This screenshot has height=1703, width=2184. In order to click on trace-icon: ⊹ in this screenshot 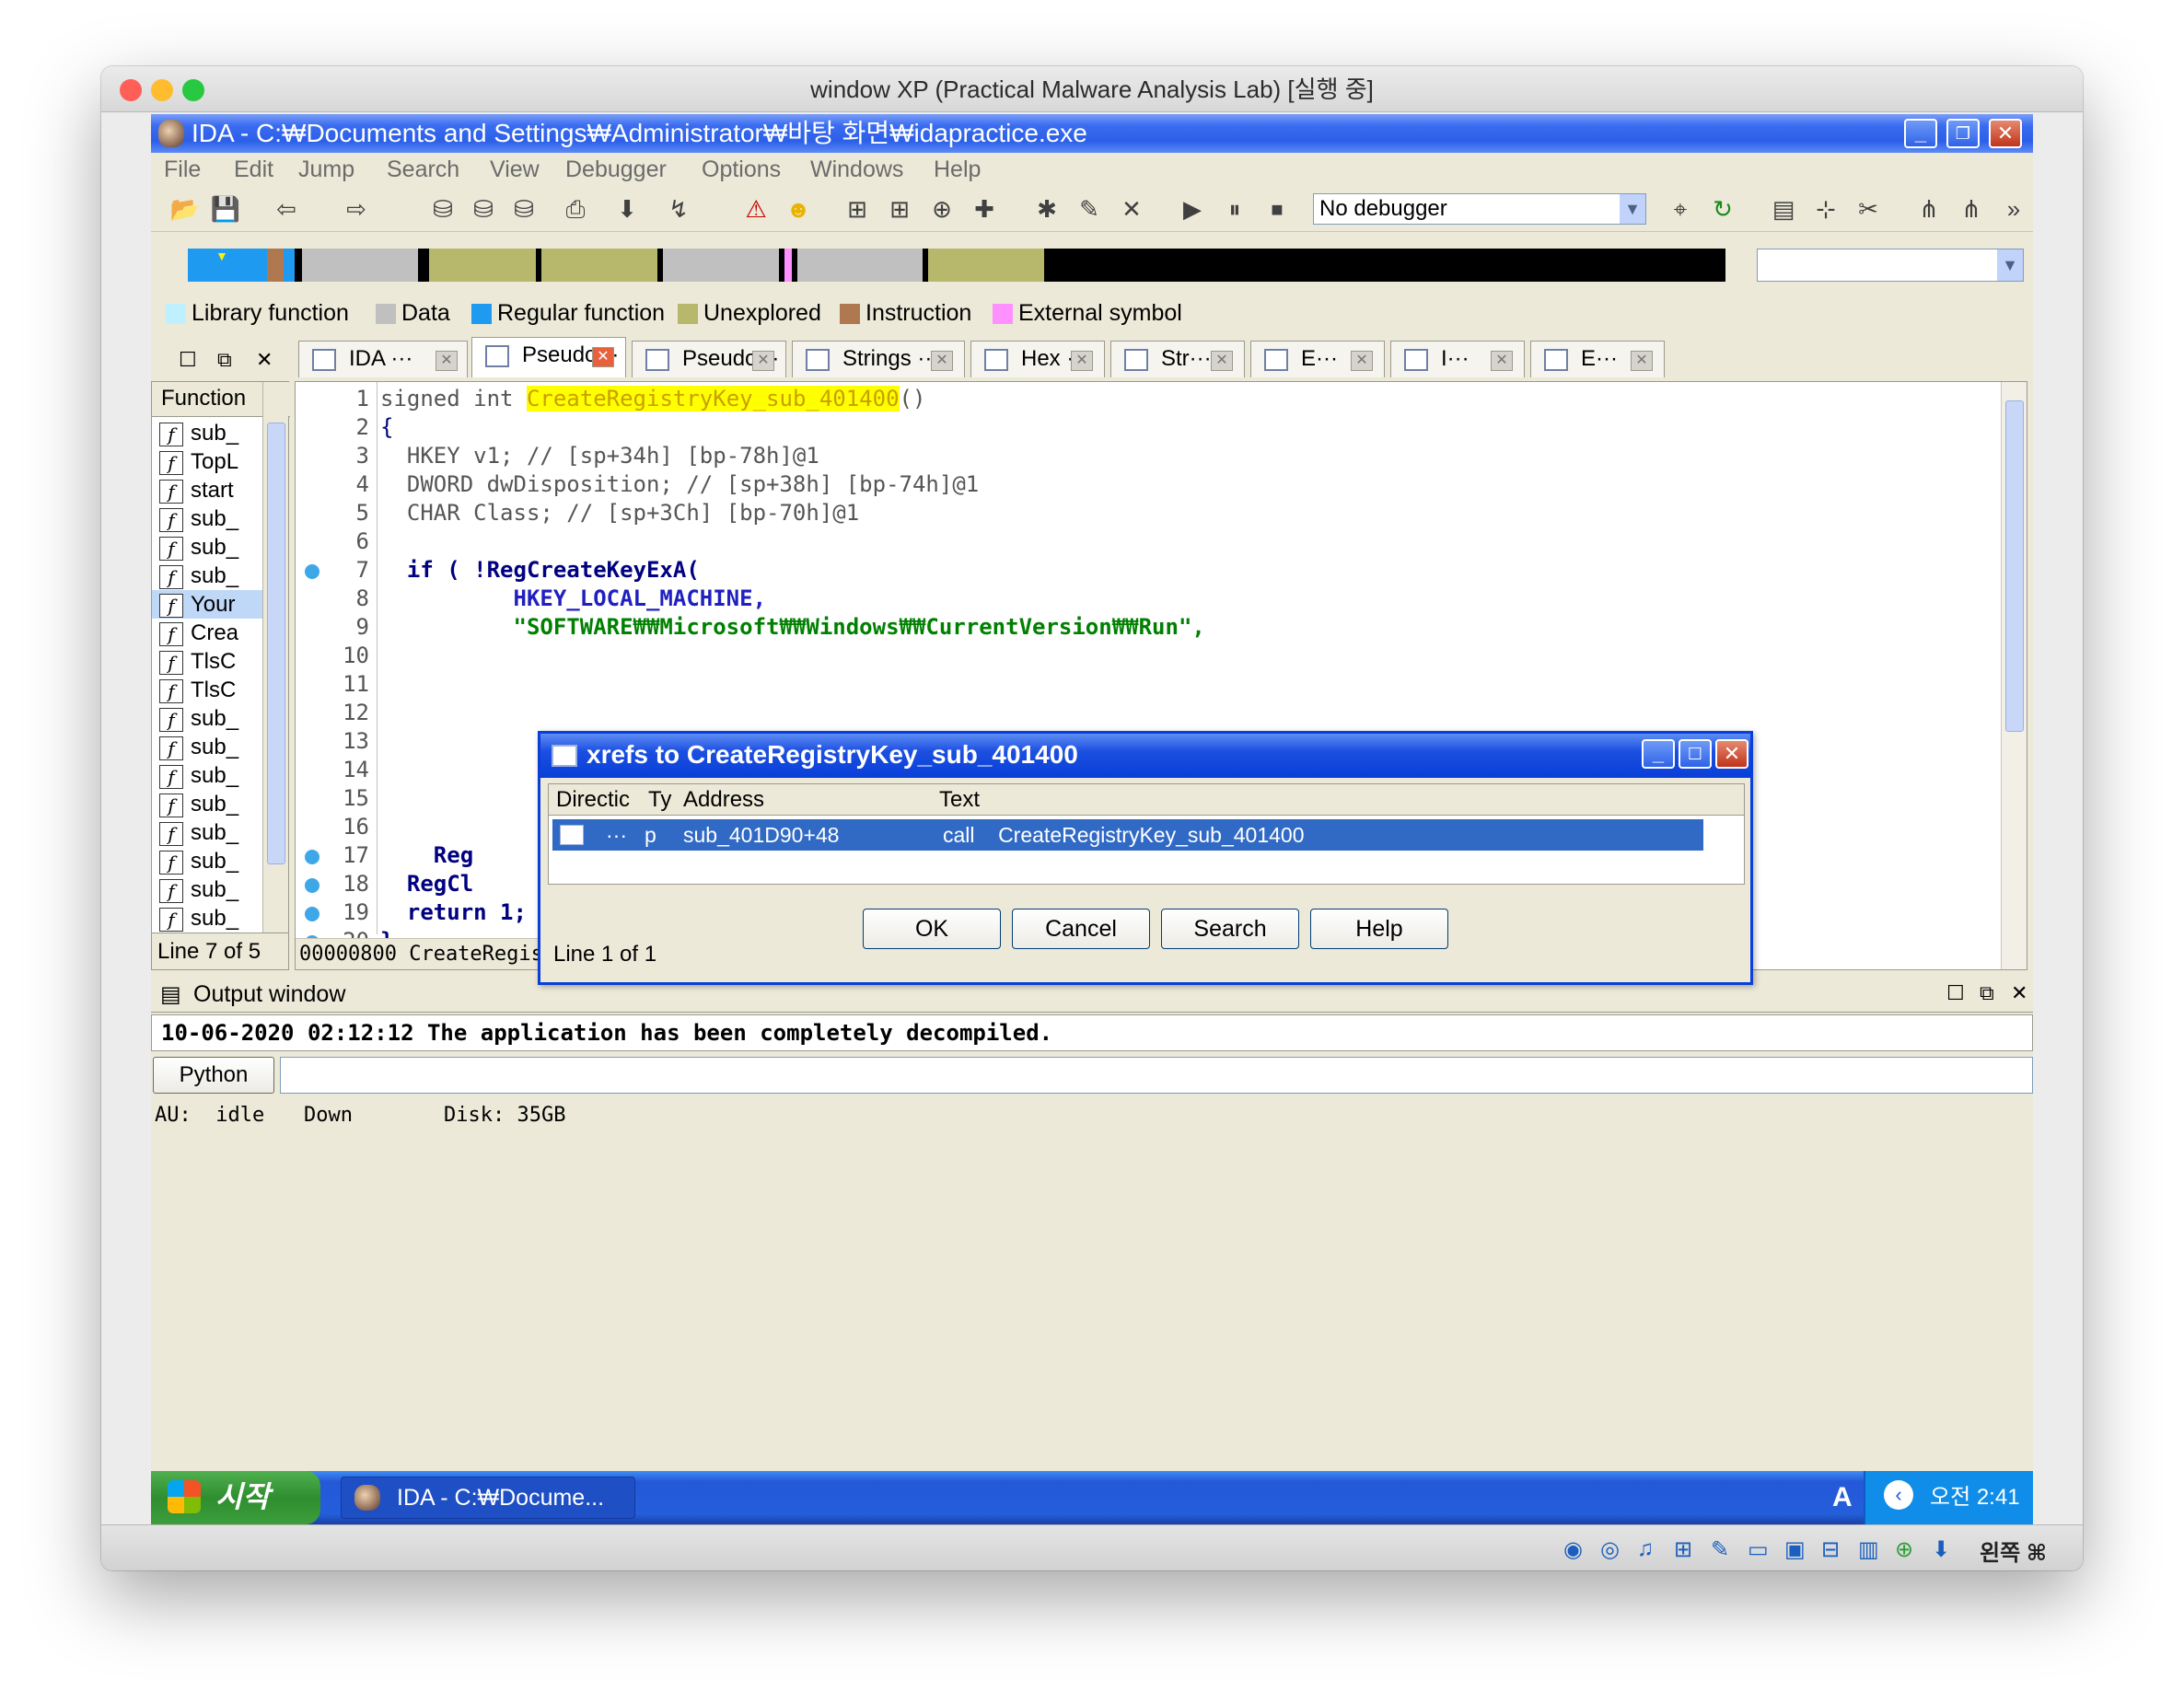, I will do `click(1825, 209)`.